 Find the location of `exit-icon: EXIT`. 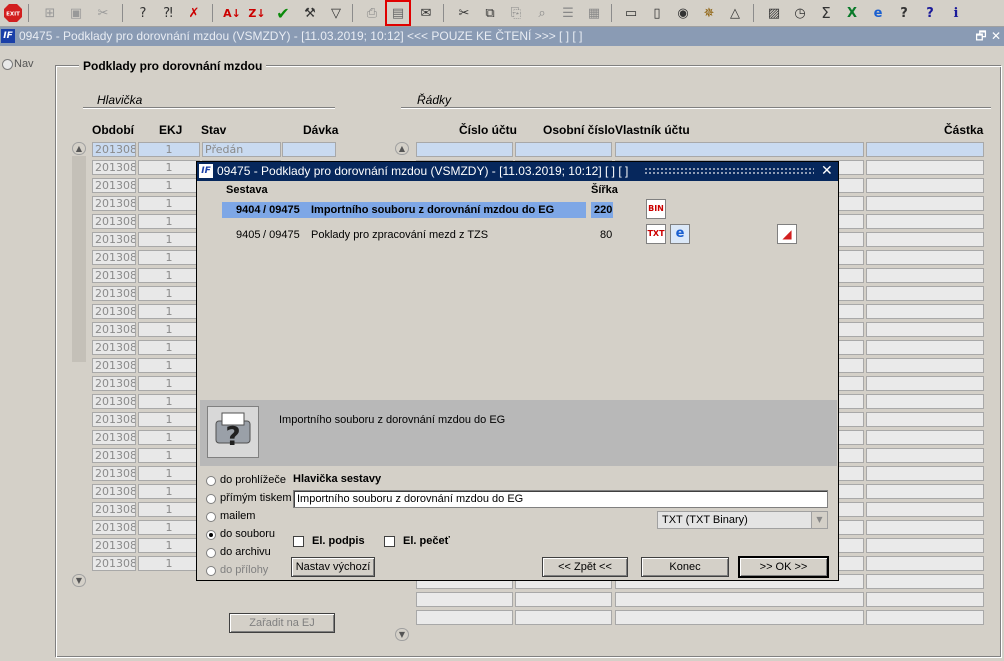

exit-icon: EXIT is located at coordinates (13, 13).